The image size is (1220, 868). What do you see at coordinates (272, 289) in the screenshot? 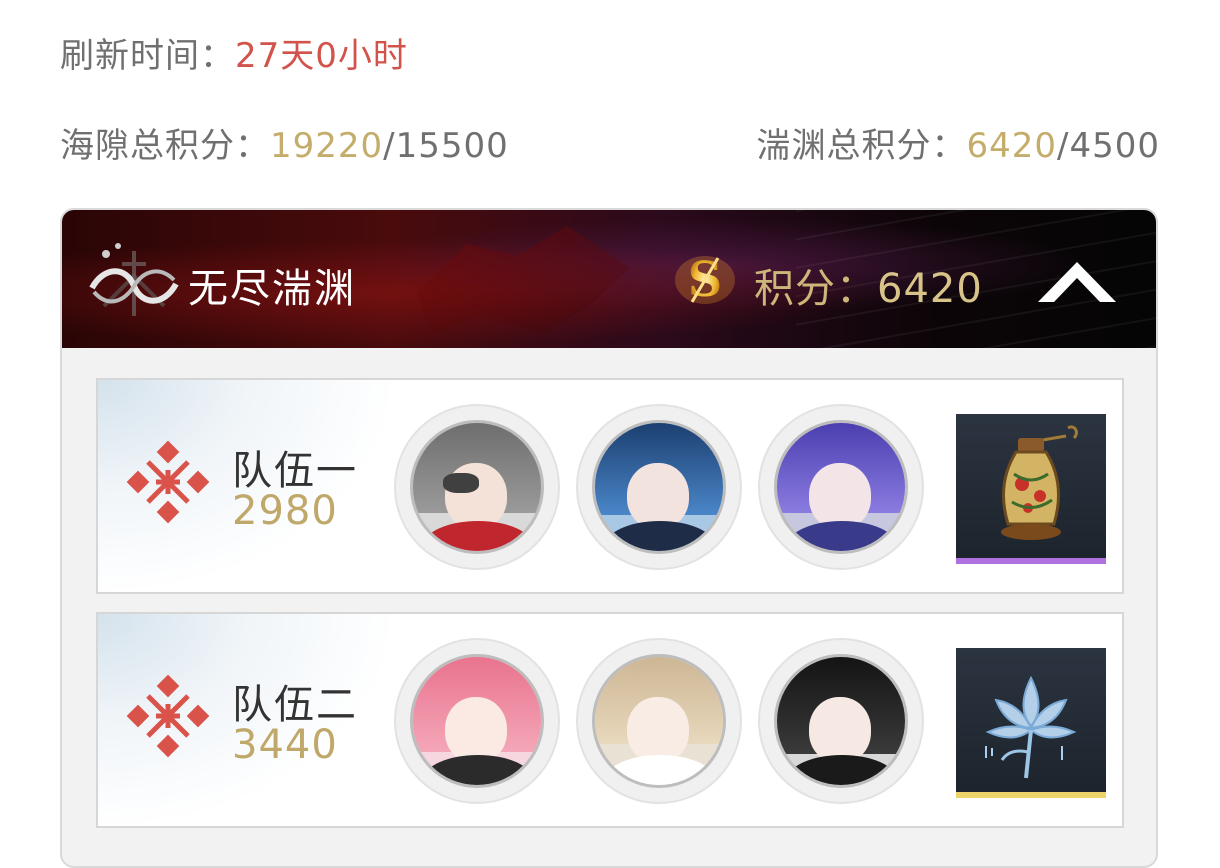
I see `panel-title: 无尽湍渊` at bounding box center [272, 289].